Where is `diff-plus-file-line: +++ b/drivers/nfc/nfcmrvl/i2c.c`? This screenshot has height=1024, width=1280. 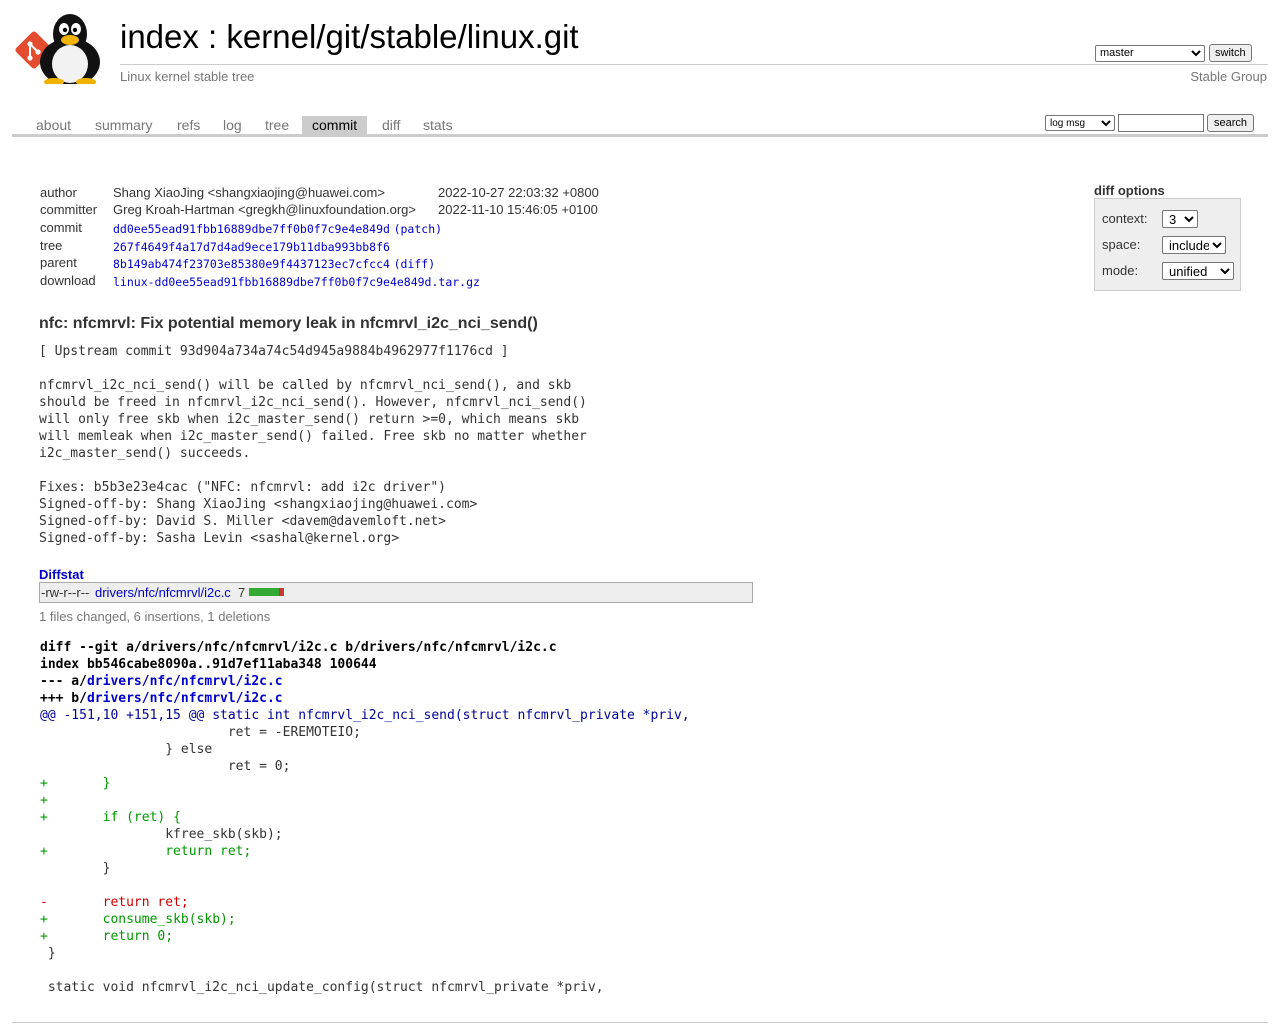
diff-plus-file-line: +++ b/drivers/nfc/nfcmrvl/i2c.c is located at coordinates (365, 698).